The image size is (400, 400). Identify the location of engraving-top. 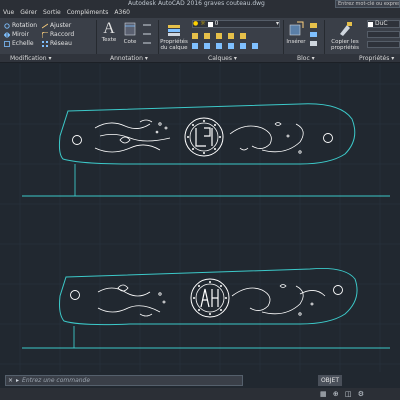
(199, 136).